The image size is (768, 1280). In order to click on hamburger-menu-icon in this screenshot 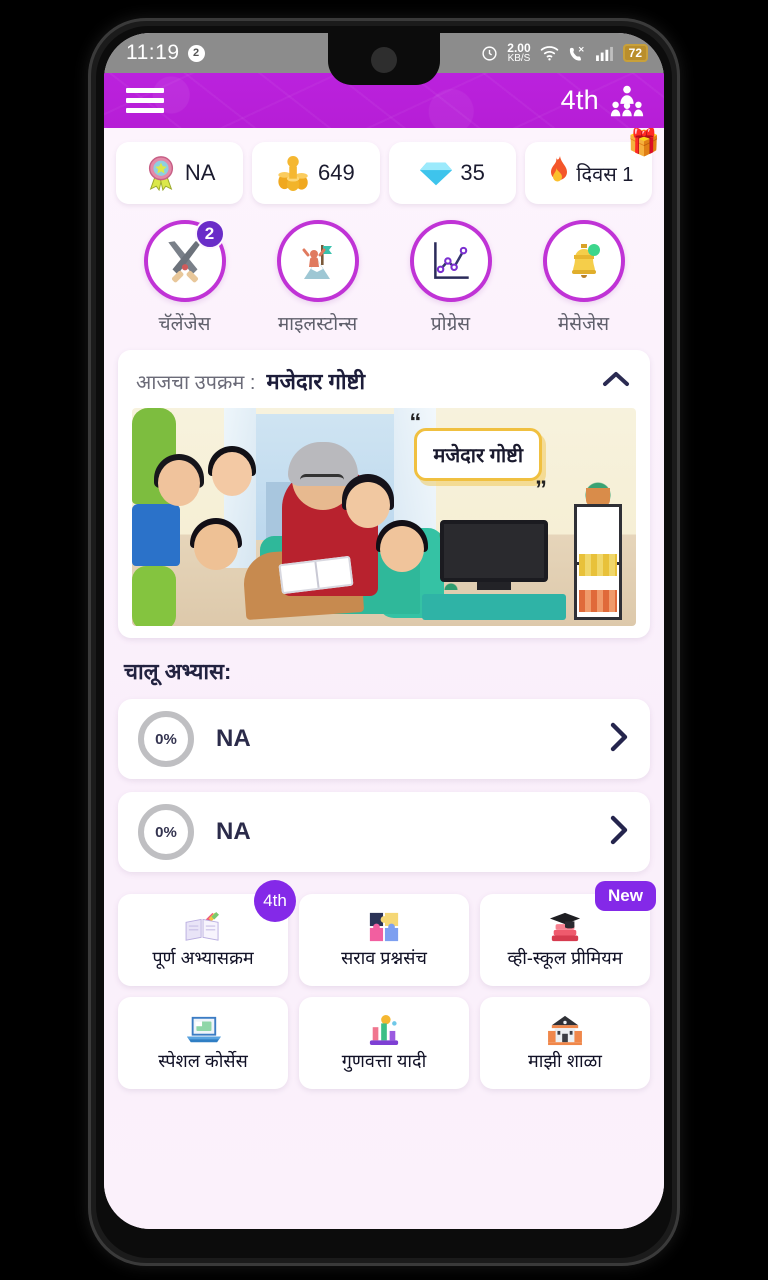, I will do `click(145, 100)`.